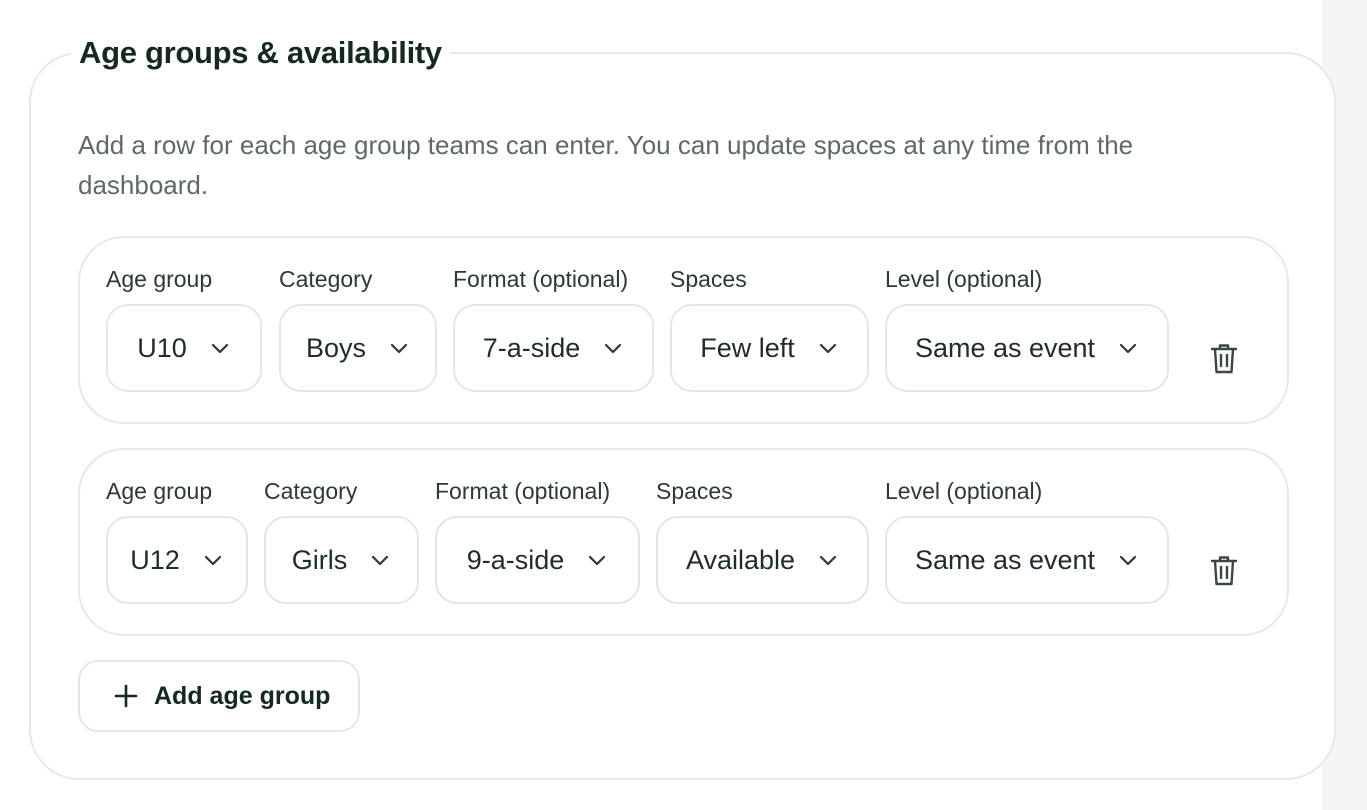  I want to click on category-select: Girls, so click(341, 560).